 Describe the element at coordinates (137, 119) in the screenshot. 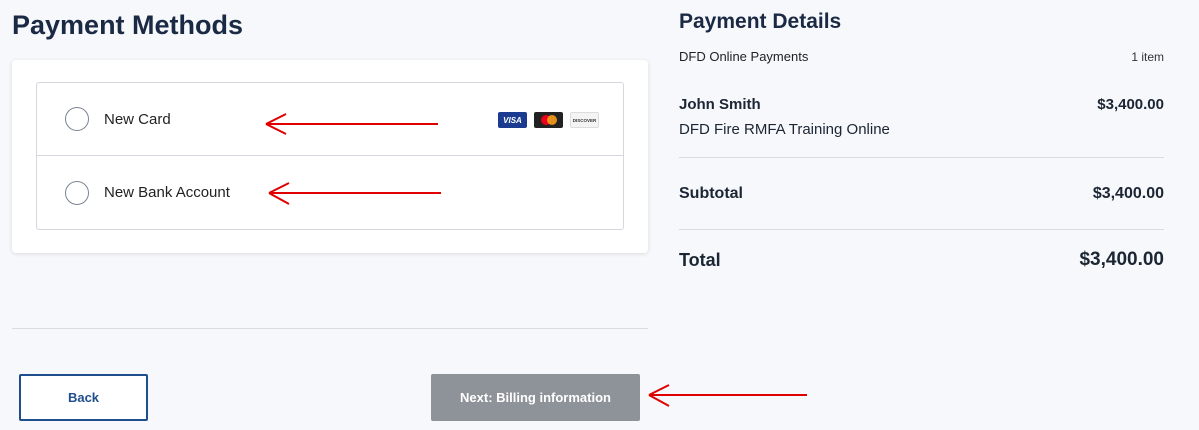

I see `new-card-label: New Card` at that location.